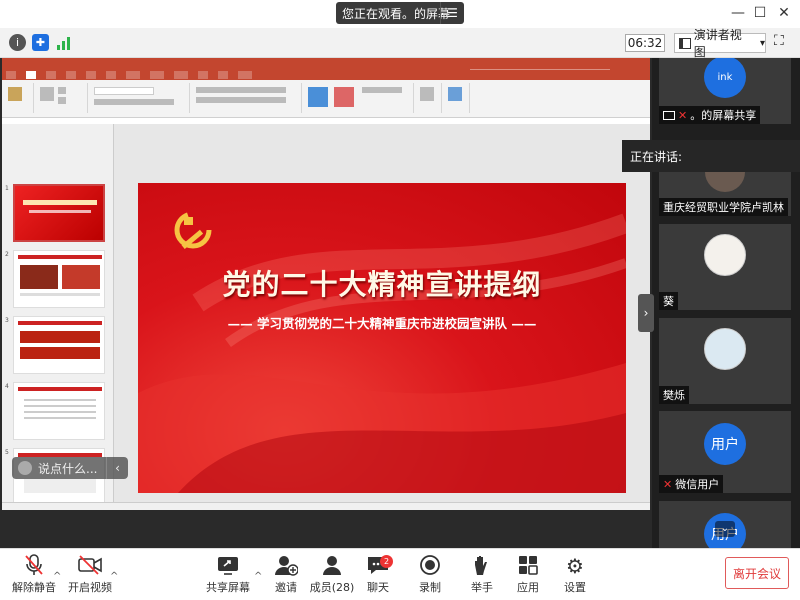 The width and height of the screenshot is (800, 600). Describe the element at coordinates (378, 566) in the screenshot. I see `chat-icon` at that location.